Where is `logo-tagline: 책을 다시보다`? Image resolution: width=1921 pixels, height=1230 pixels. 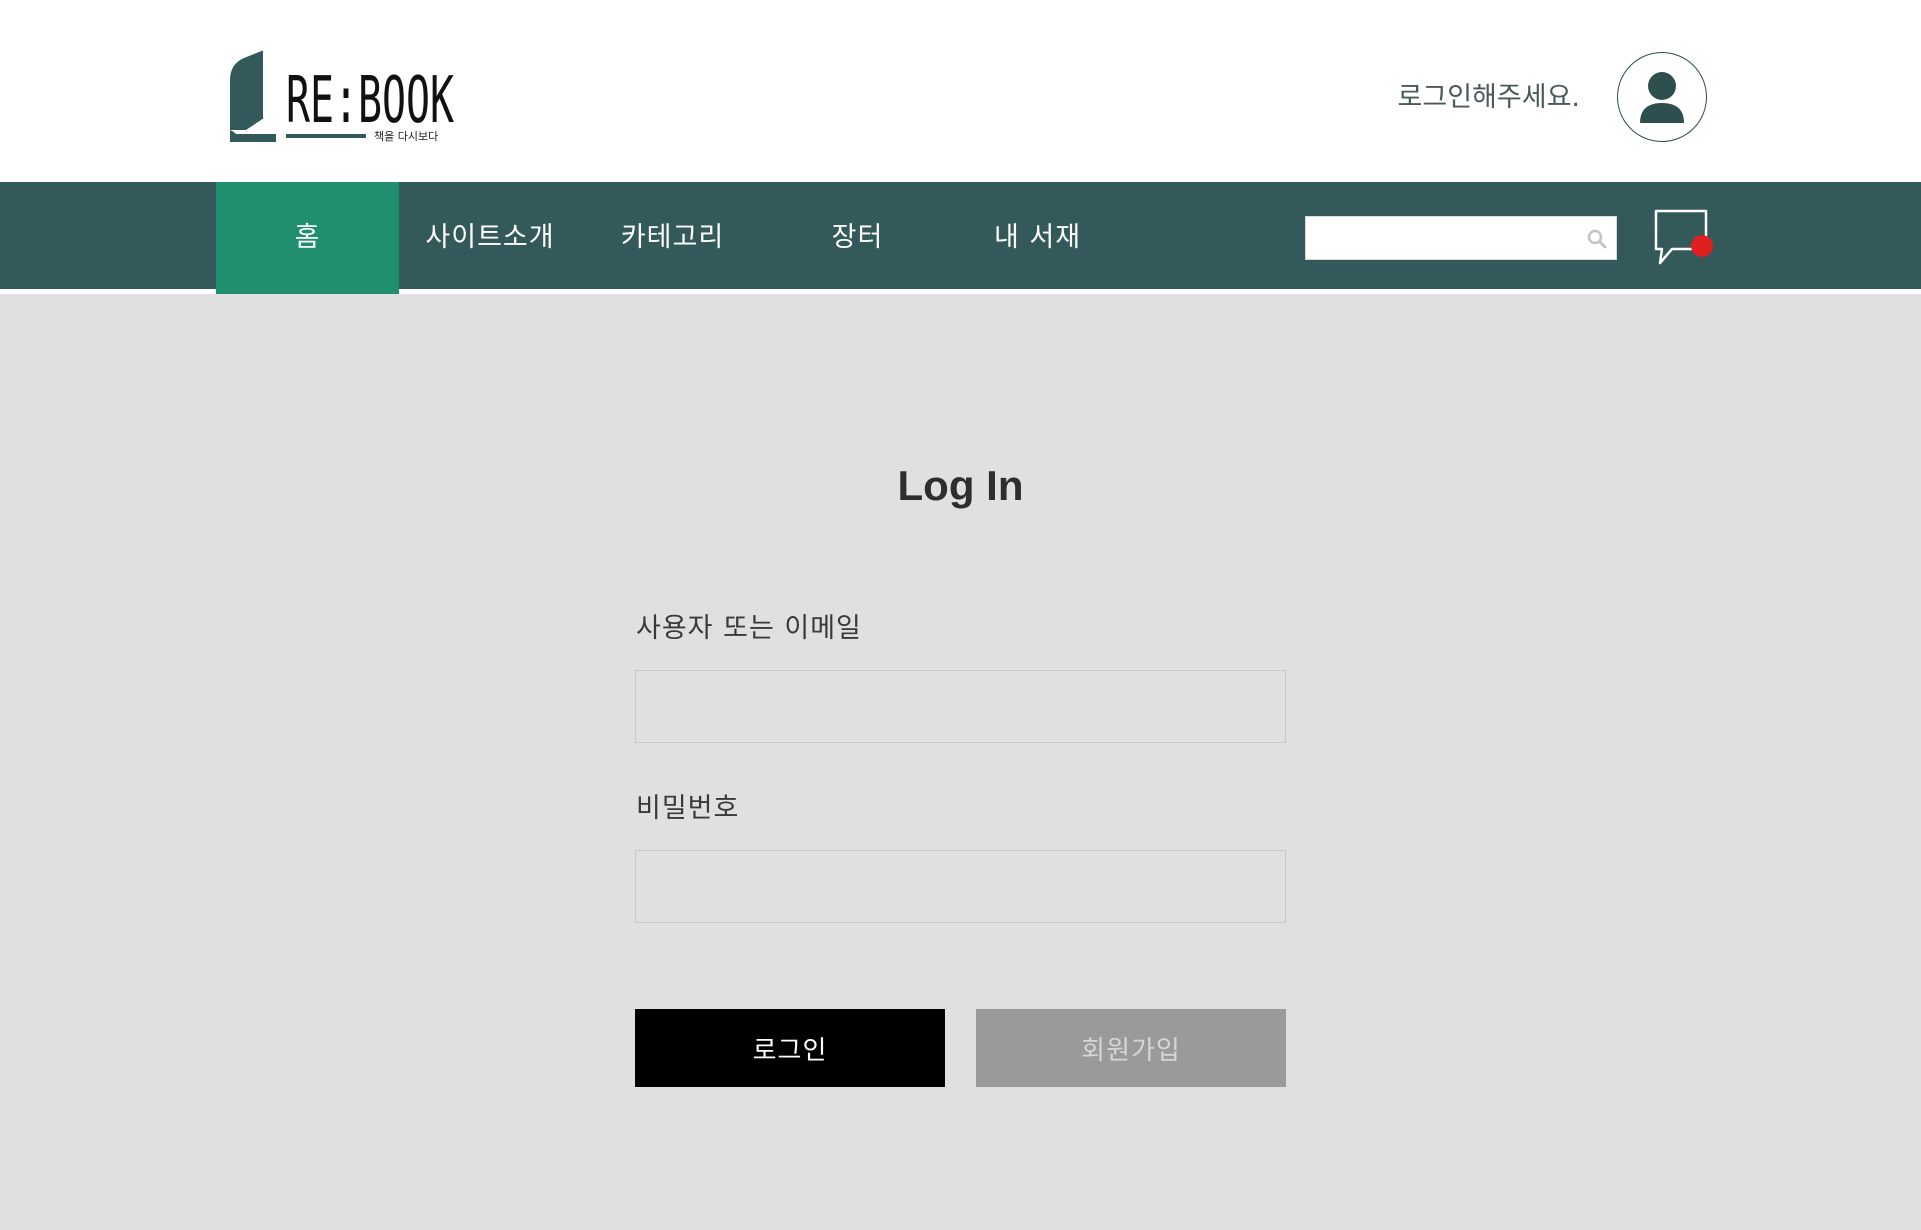 logo-tagline: 책을 다시보다 is located at coordinates (406, 136).